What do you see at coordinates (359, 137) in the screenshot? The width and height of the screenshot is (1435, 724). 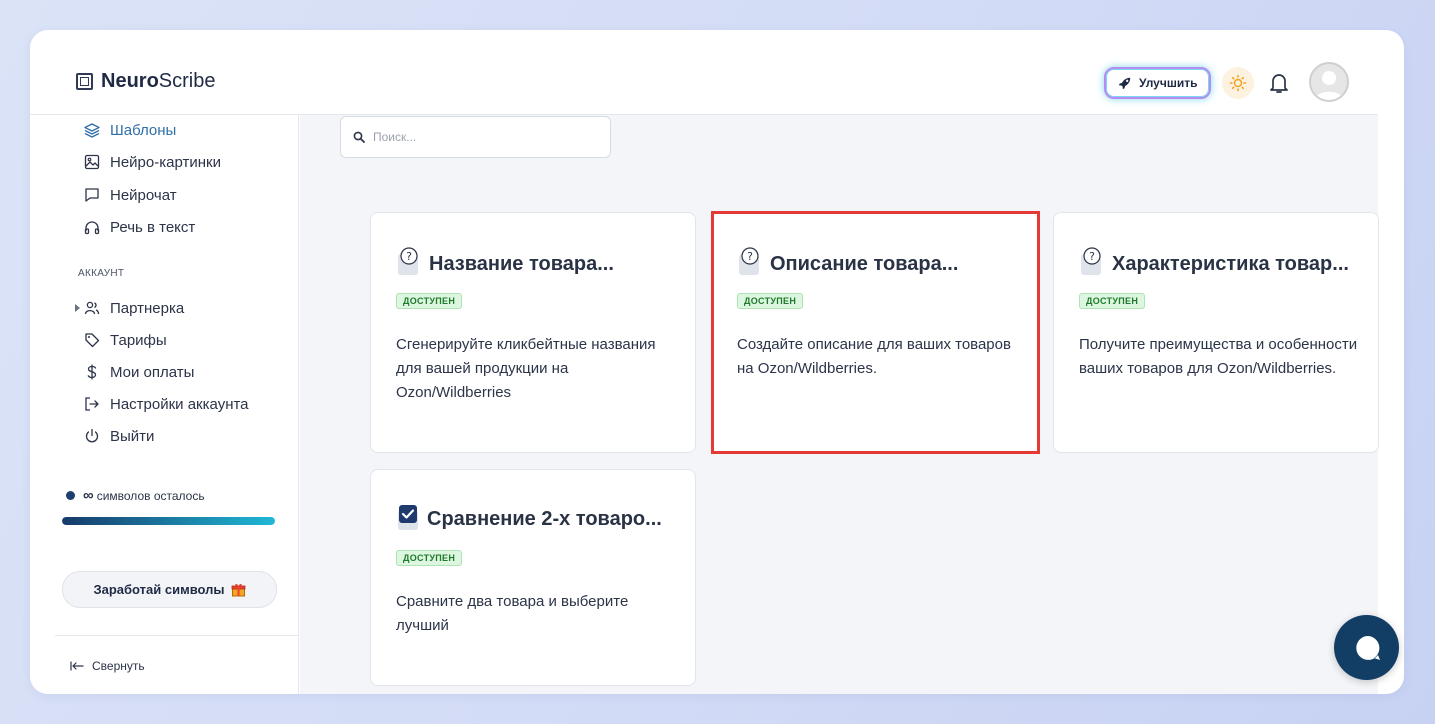 I see `search-icon` at bounding box center [359, 137].